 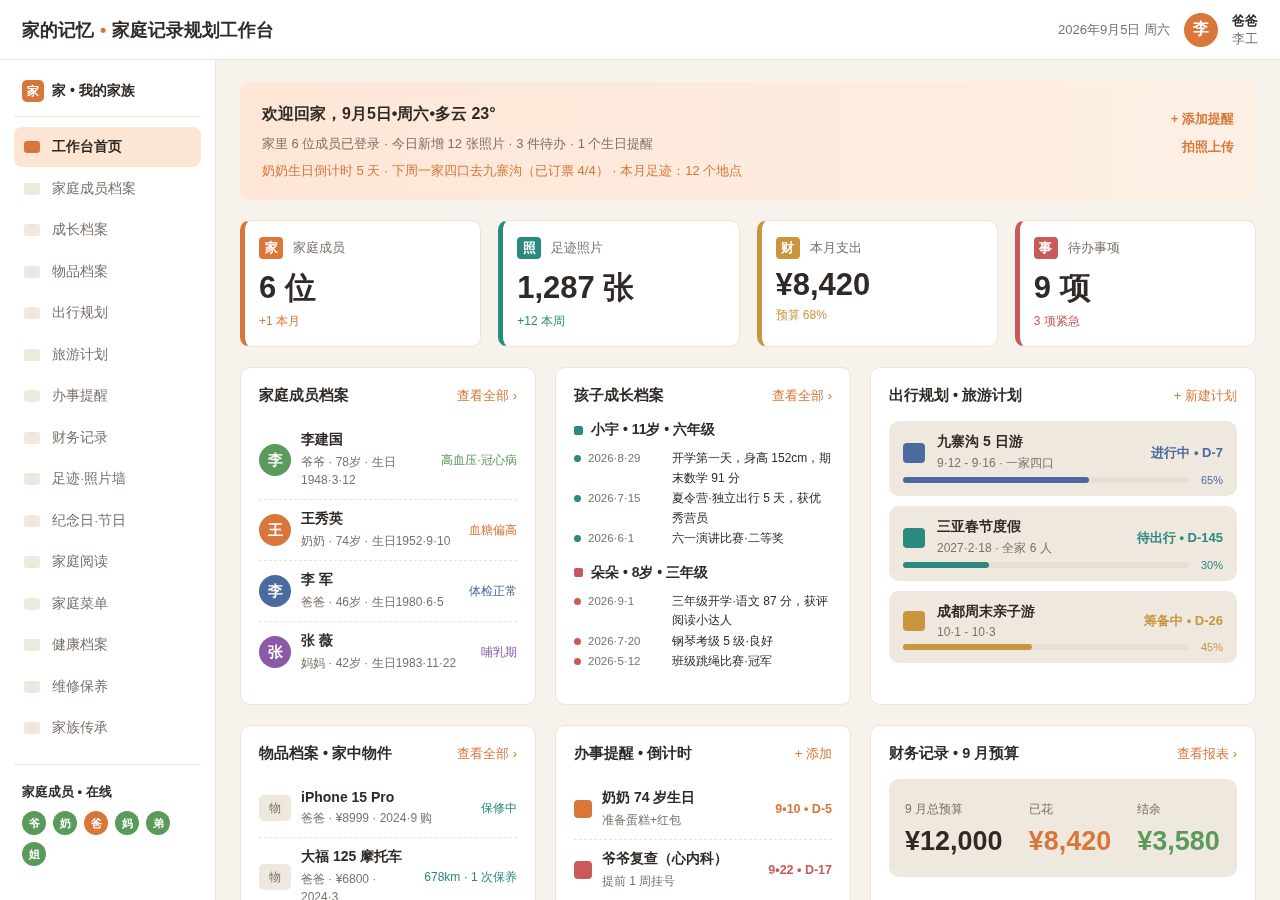 I want to click on card-title: 物品档案 • 家中物件, so click(x=326, y=753).